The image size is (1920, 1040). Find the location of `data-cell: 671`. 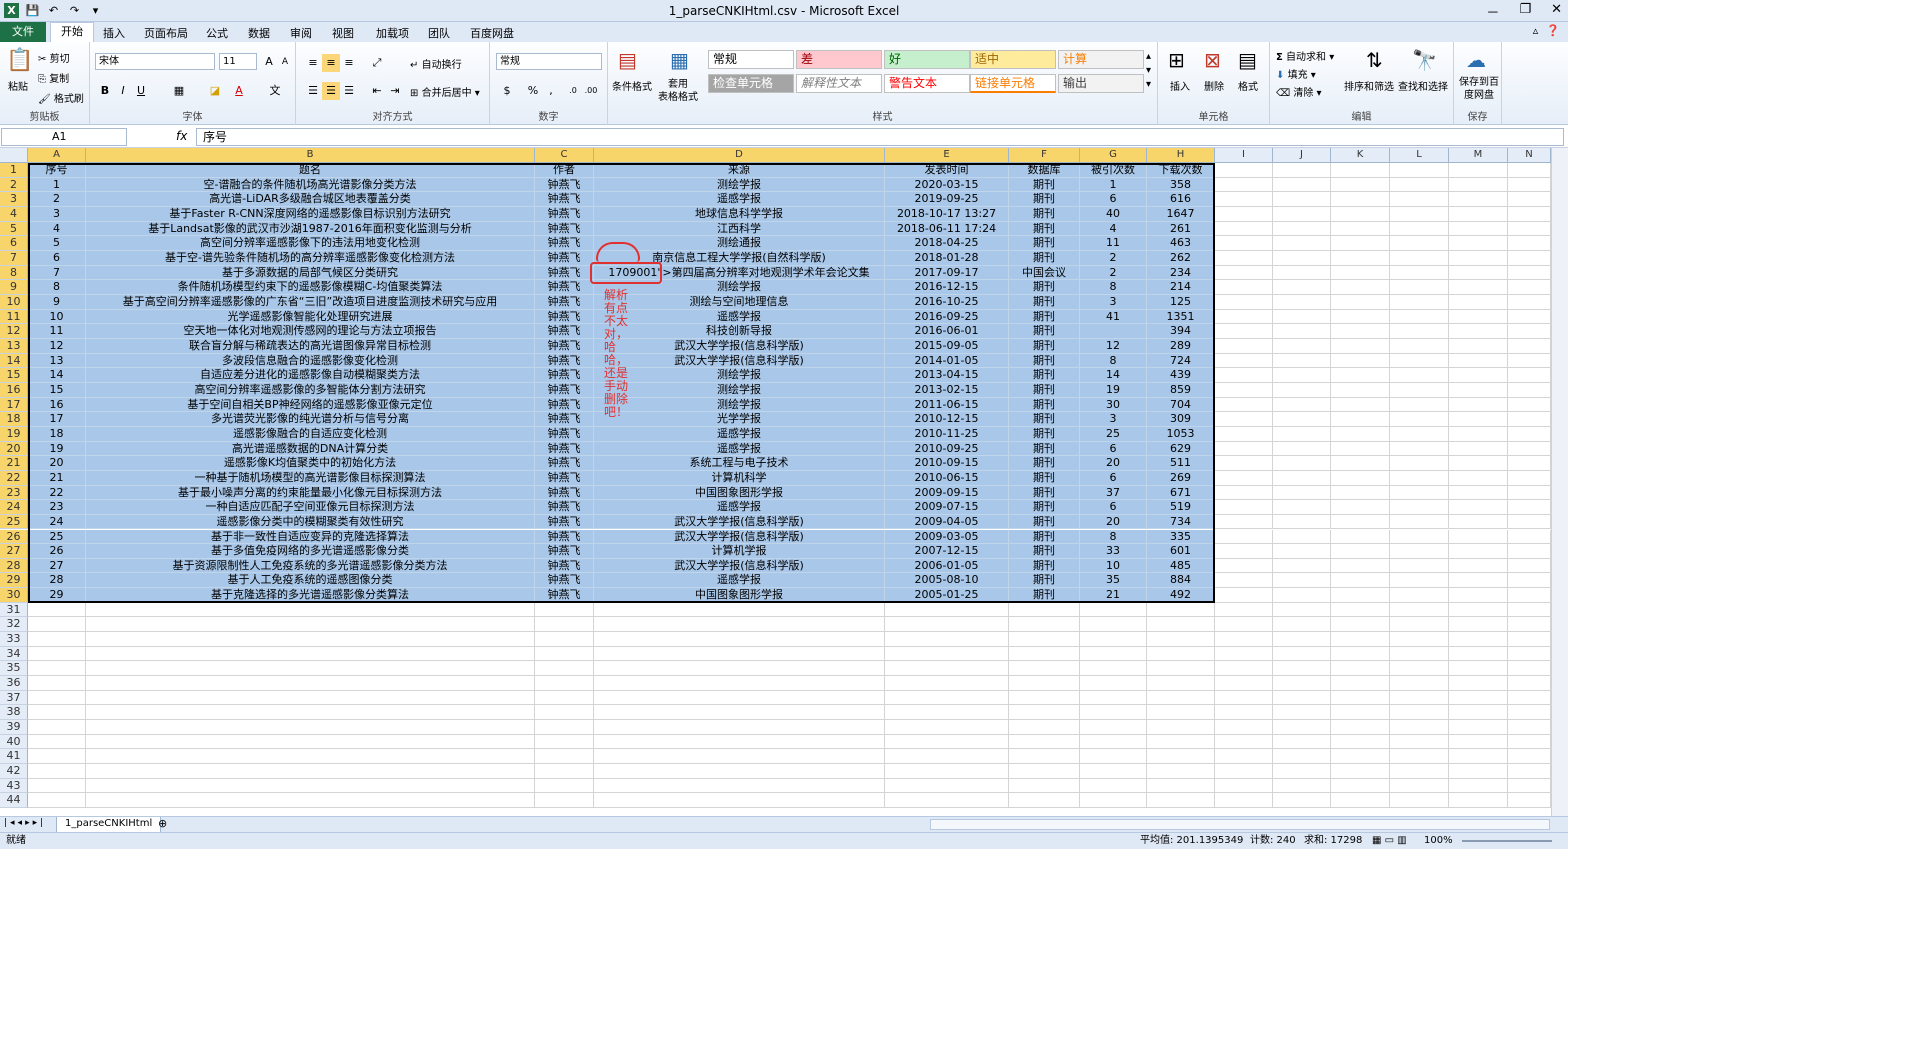

data-cell: 671 is located at coordinates (1181, 493).